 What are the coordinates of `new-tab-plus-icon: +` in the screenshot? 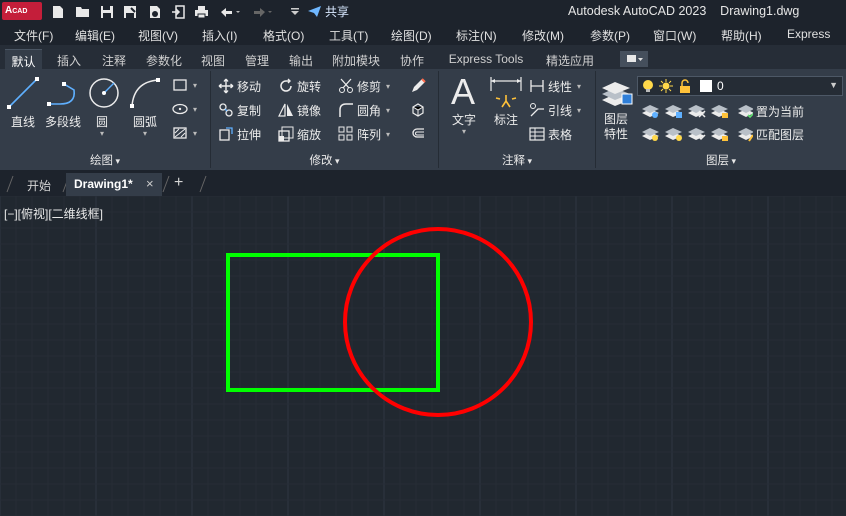 It's located at (182, 184).